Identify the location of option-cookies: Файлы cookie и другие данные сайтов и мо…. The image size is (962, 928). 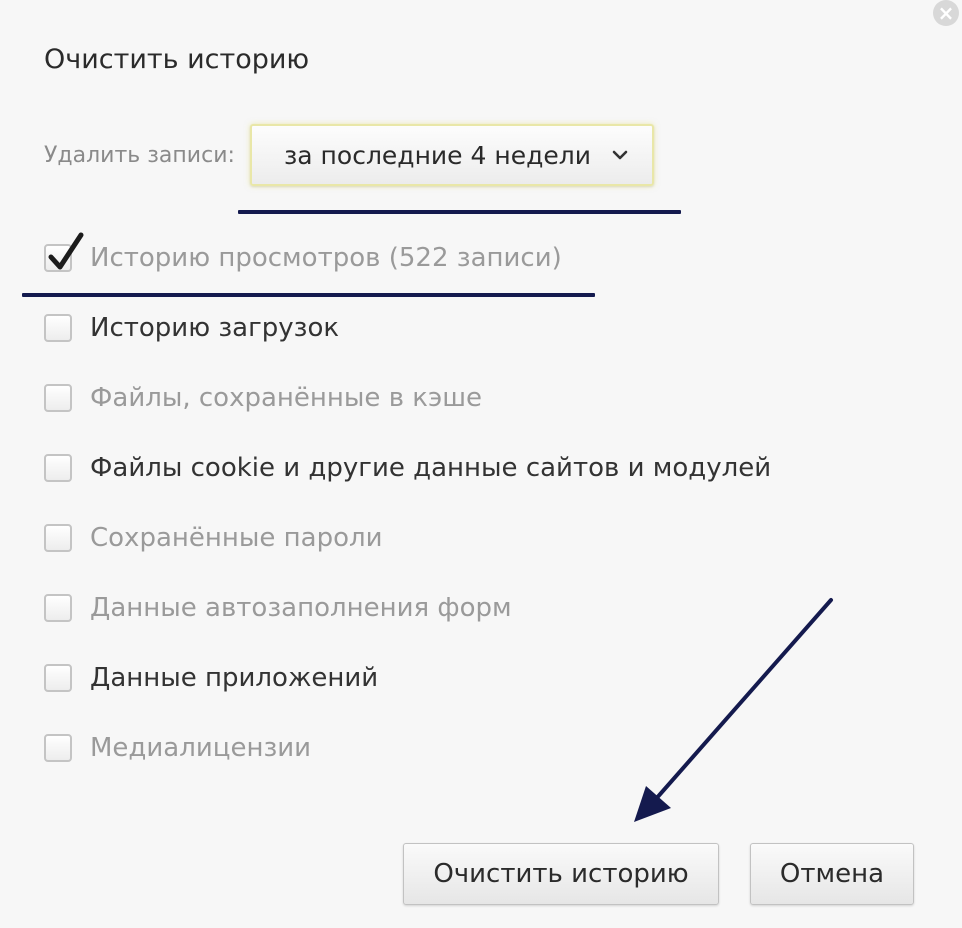
(407, 468).